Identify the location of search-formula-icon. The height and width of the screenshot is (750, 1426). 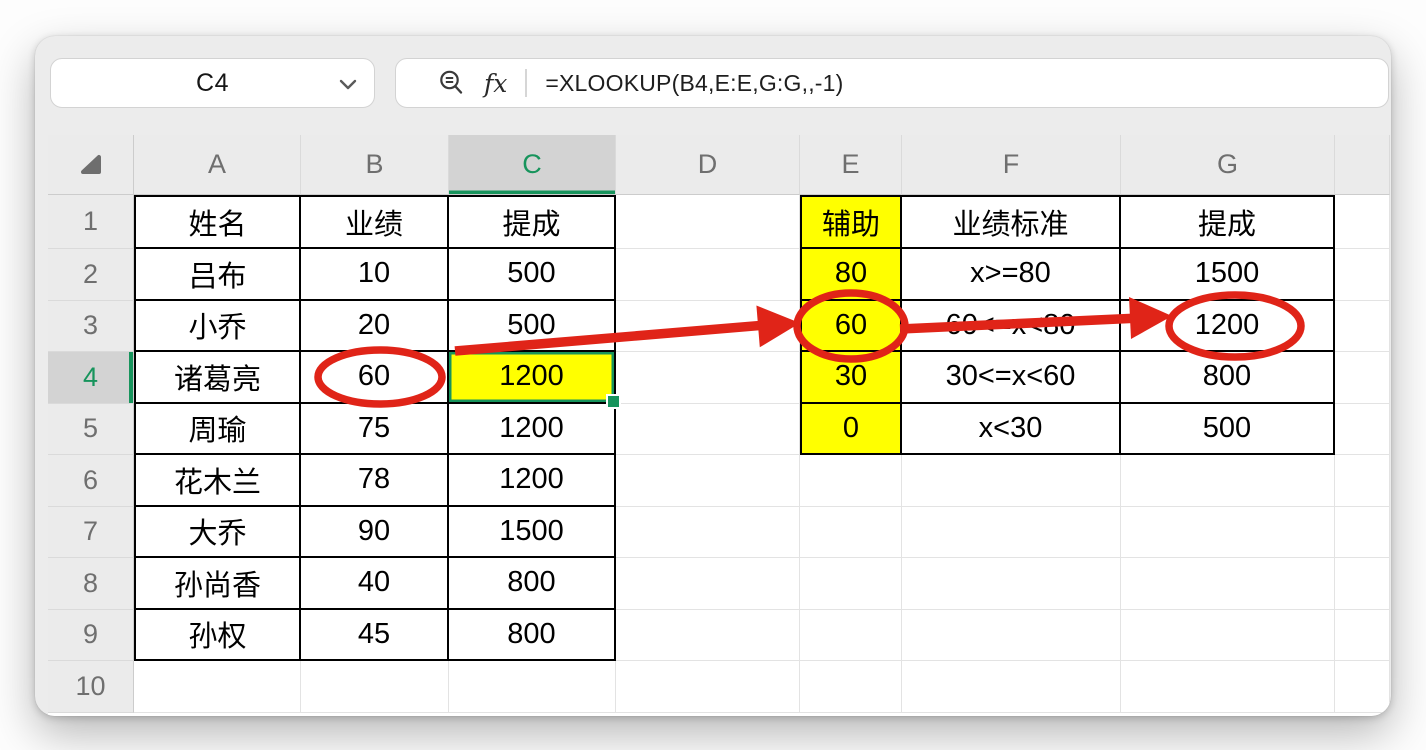
(452, 83).